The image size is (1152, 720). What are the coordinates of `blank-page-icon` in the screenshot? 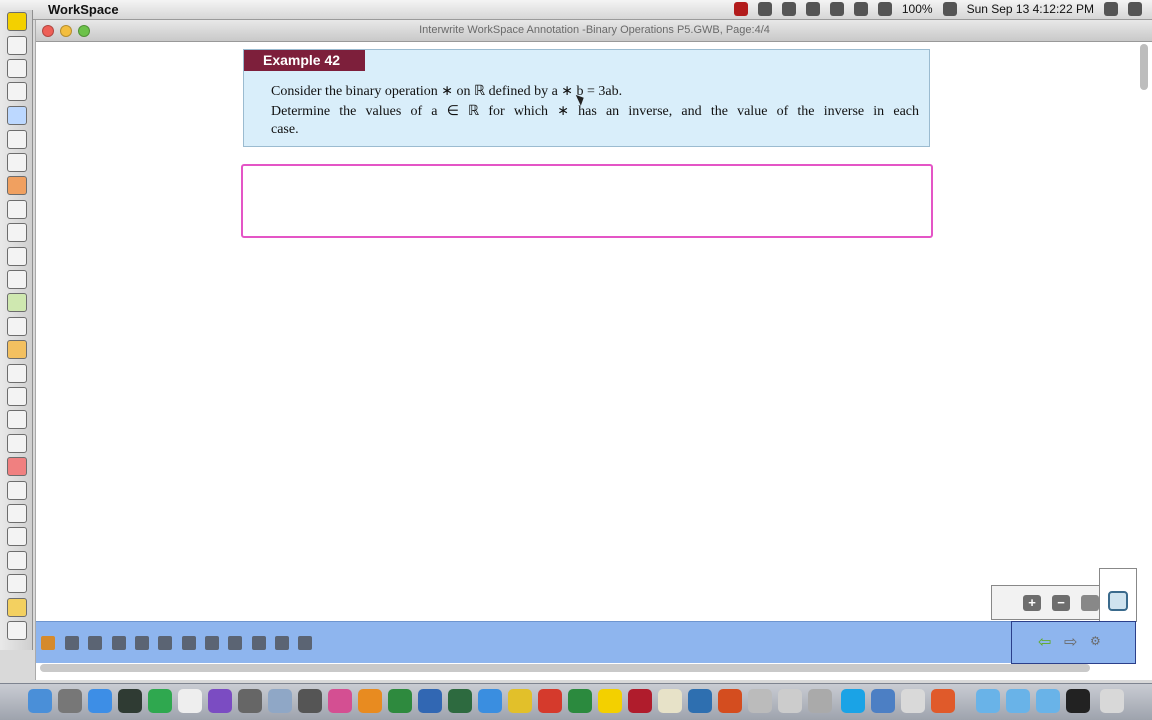 It's located at (17, 209).